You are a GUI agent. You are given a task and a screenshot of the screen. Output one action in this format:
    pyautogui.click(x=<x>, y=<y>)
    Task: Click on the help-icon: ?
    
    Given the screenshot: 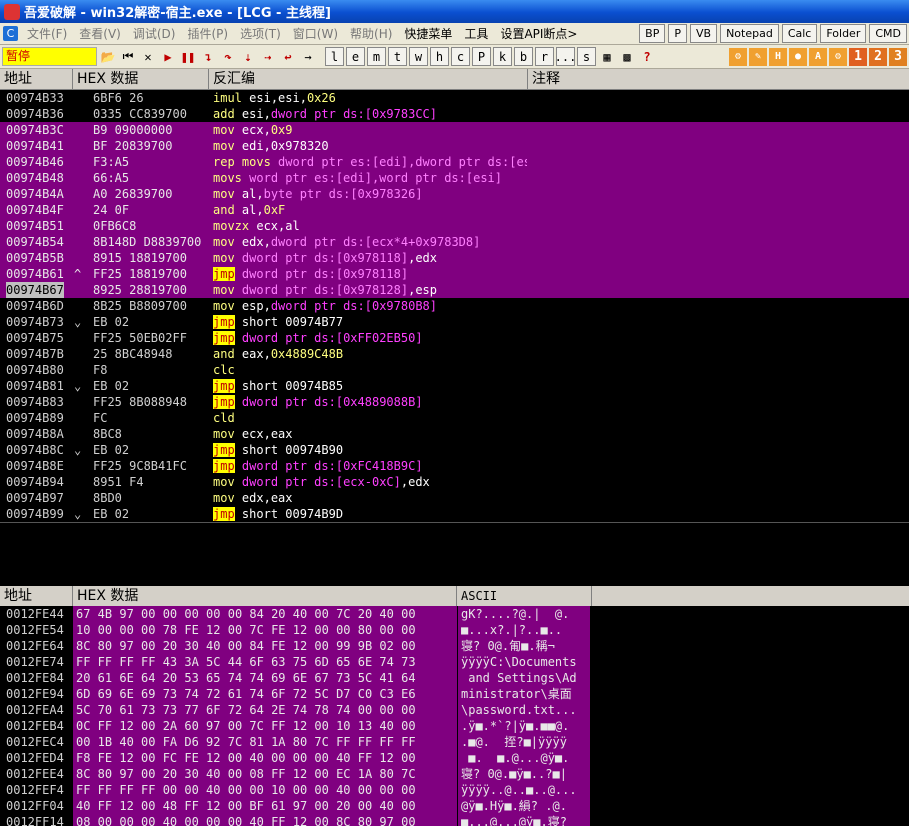 What is the action you would take?
    pyautogui.click(x=647, y=57)
    